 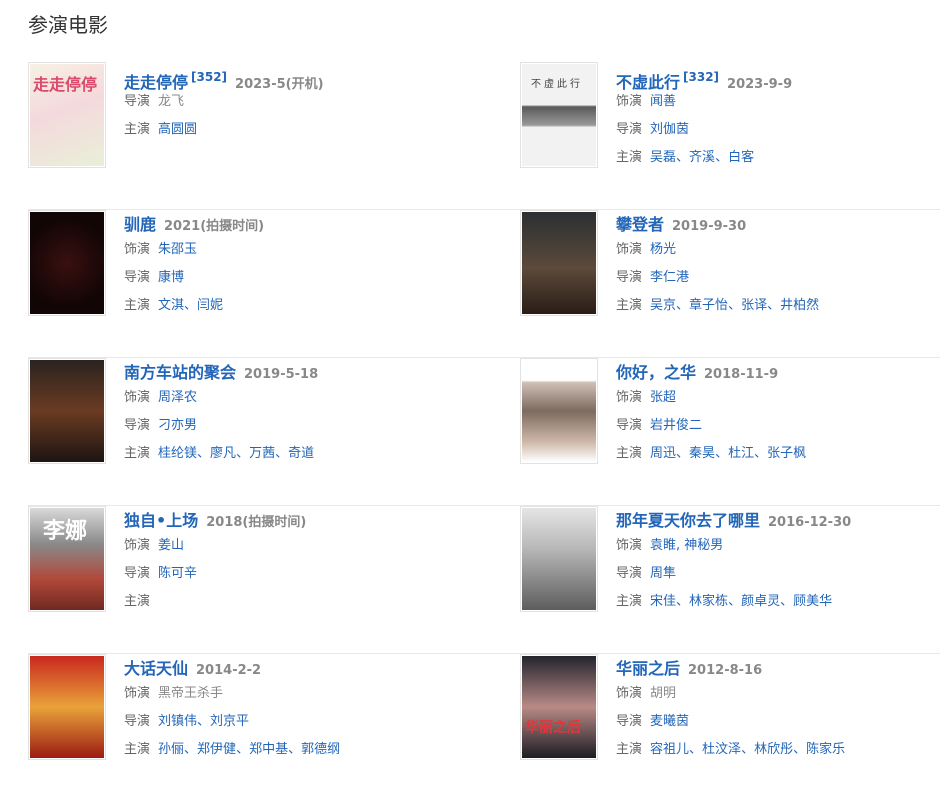 What do you see at coordinates (760, 601) in the screenshot?
I see `credit-name-link: 颜卓灵` at bounding box center [760, 601].